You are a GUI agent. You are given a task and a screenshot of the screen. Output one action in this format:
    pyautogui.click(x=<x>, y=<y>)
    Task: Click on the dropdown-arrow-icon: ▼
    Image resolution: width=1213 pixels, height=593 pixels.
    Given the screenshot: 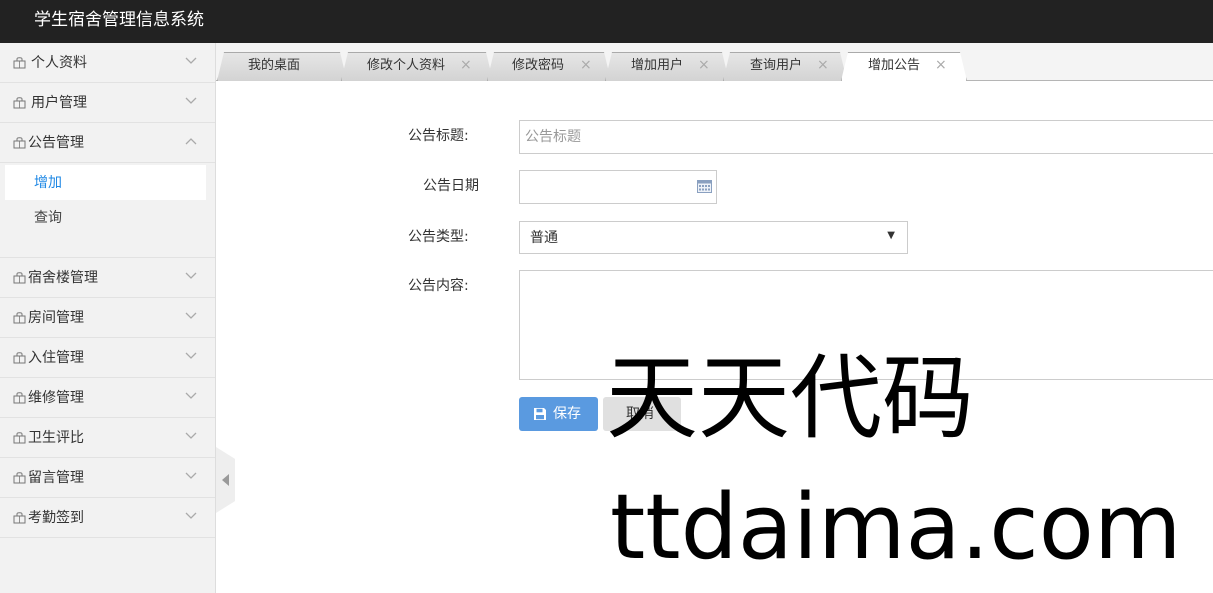 What is the action you would take?
    pyautogui.click(x=891, y=235)
    